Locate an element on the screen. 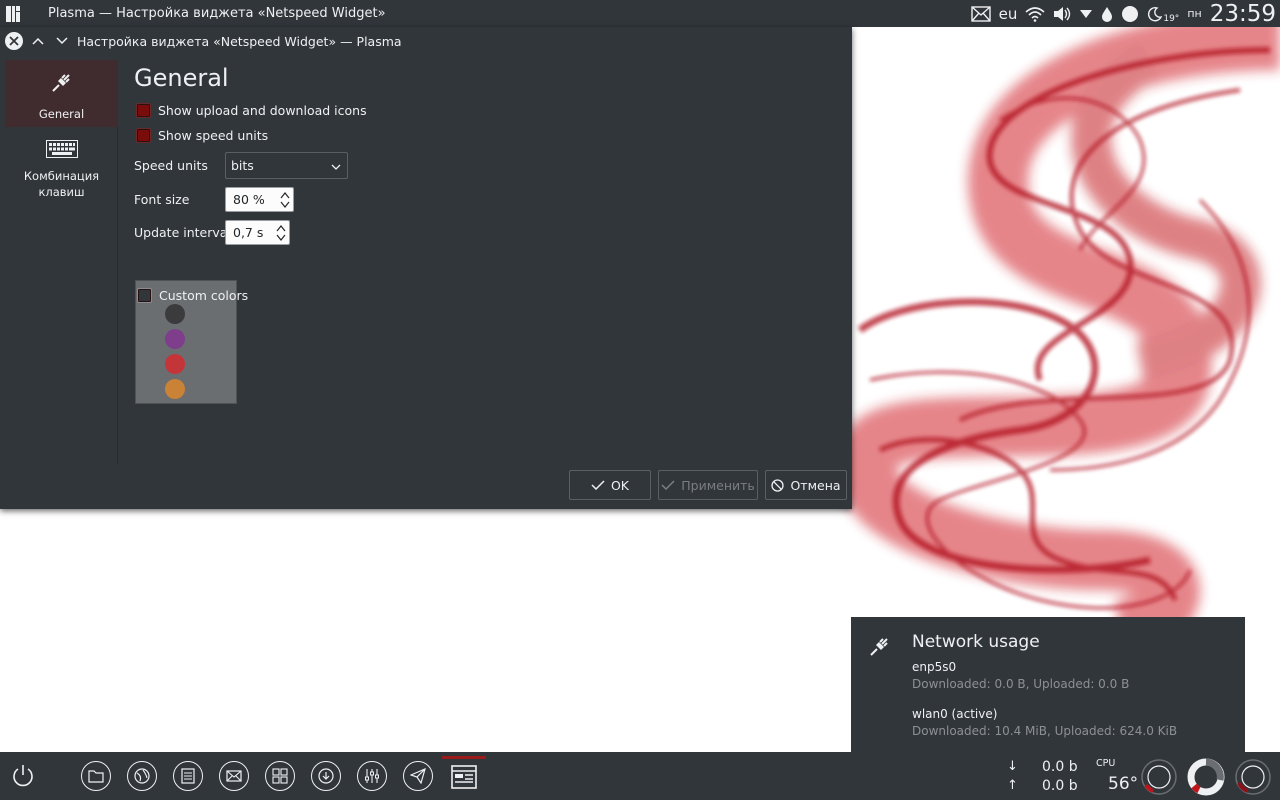 The width and height of the screenshot is (1280, 800). ok-button: OK is located at coordinates (610, 485).